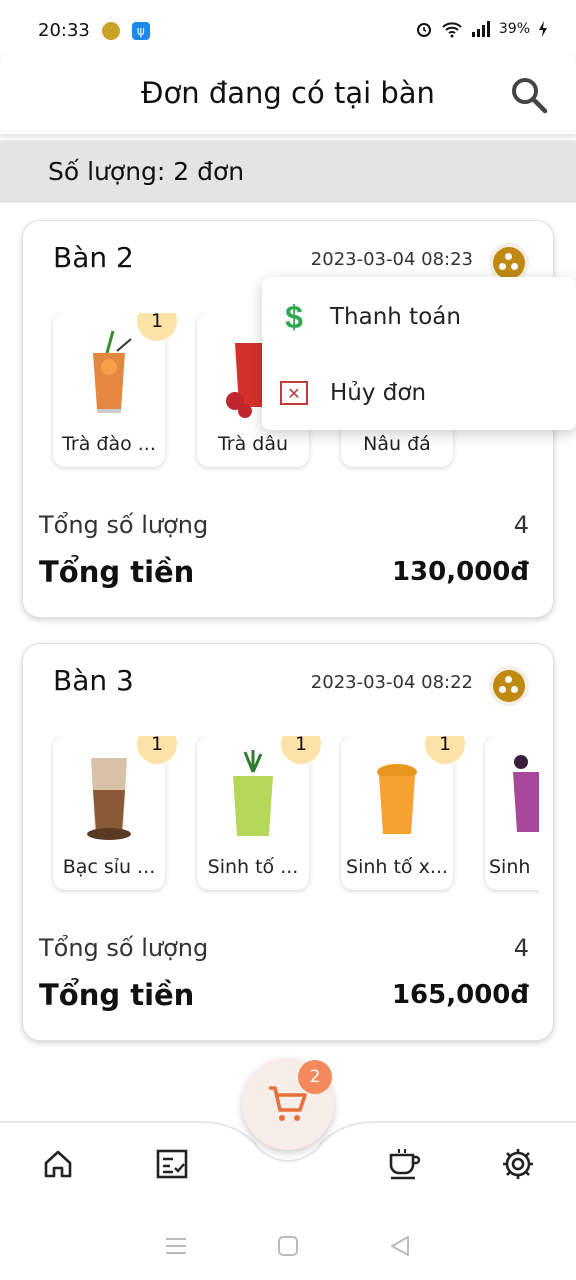 The width and height of the screenshot is (576, 1280). What do you see at coordinates (110, 30) in the screenshot?
I see `notification-app-icon` at bounding box center [110, 30].